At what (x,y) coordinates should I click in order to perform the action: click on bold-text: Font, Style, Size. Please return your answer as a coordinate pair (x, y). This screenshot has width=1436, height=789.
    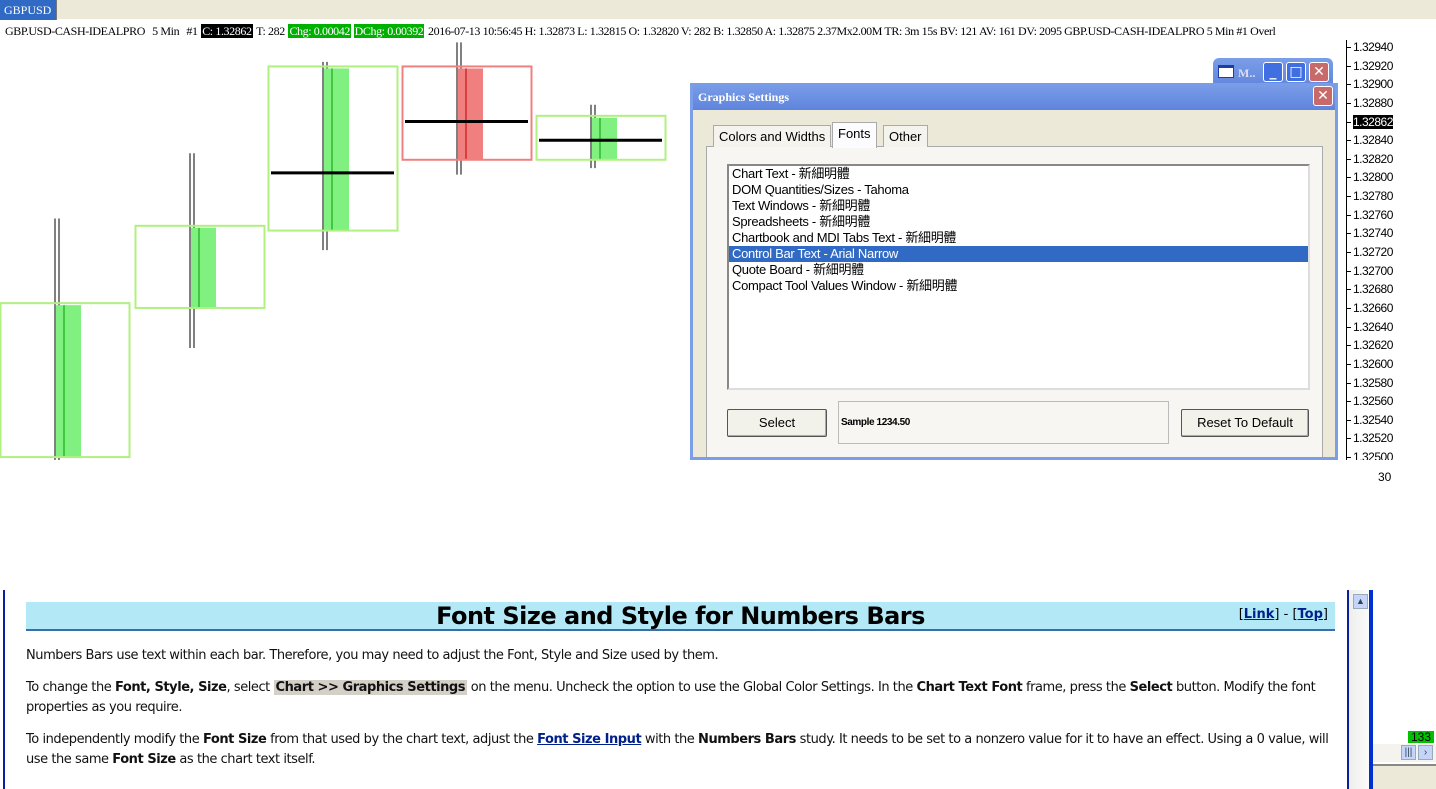
    Looking at the image, I should click on (170, 687).